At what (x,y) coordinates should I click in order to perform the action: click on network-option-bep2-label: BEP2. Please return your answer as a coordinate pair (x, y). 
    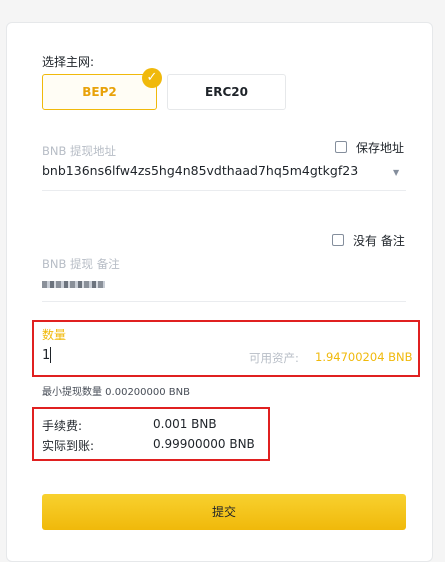
    Looking at the image, I should click on (99, 92).